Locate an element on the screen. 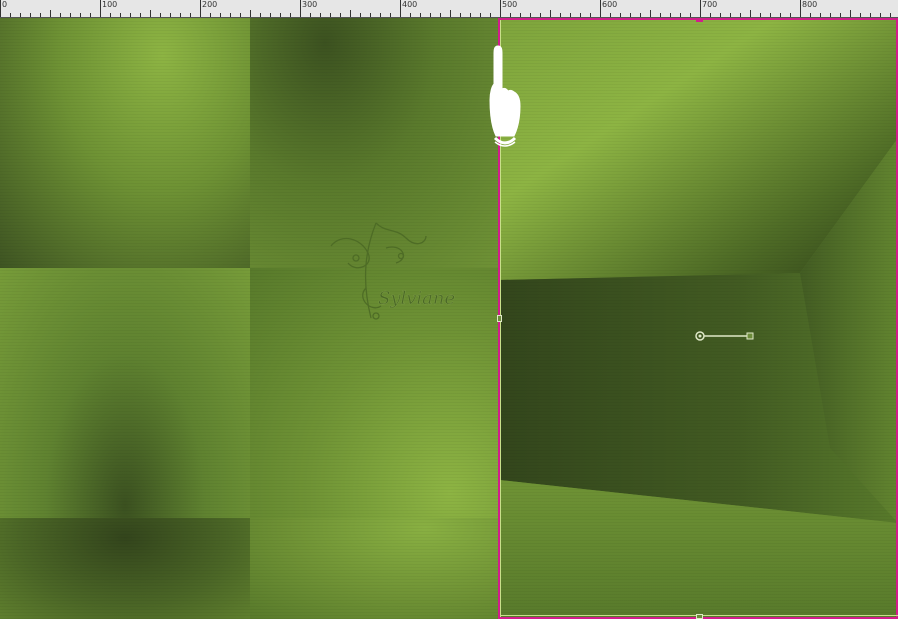 The height and width of the screenshot is (619, 898). watermark-text: Sylviane is located at coordinates (416, 298).